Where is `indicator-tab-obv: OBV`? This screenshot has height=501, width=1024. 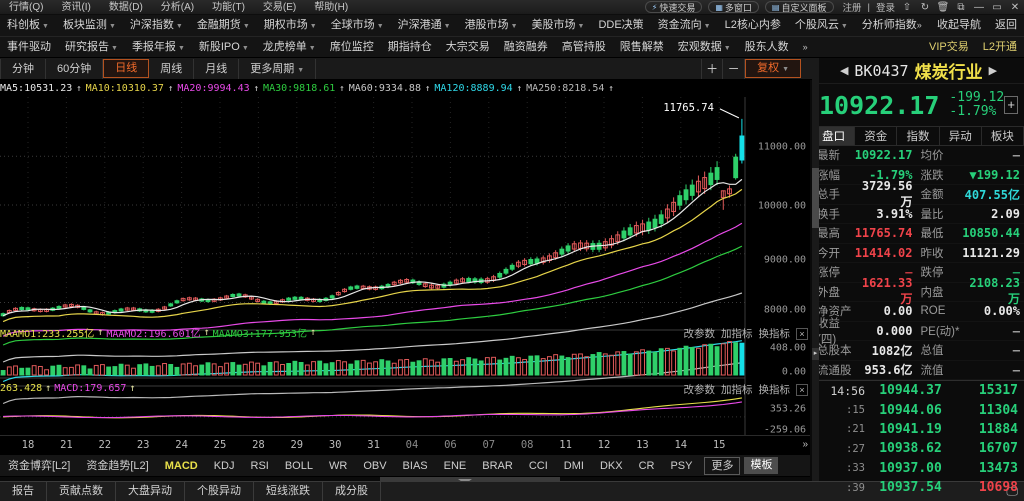
indicator-tab-obv: OBV is located at coordinates (374, 466).